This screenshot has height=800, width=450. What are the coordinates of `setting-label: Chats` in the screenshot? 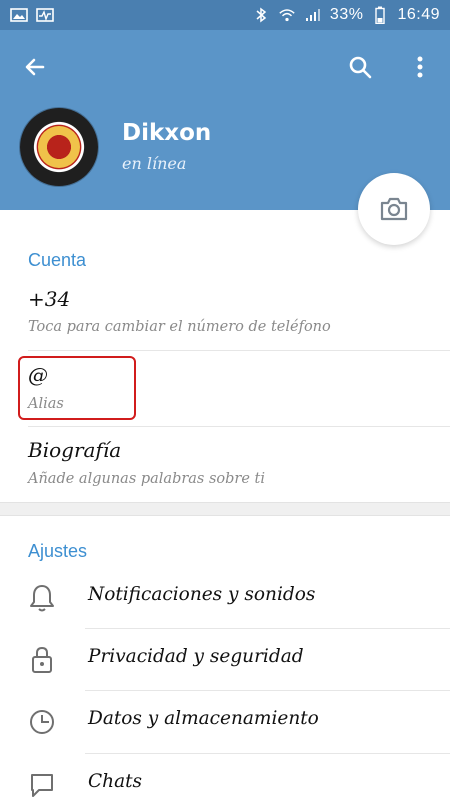 It's located at (115, 781).